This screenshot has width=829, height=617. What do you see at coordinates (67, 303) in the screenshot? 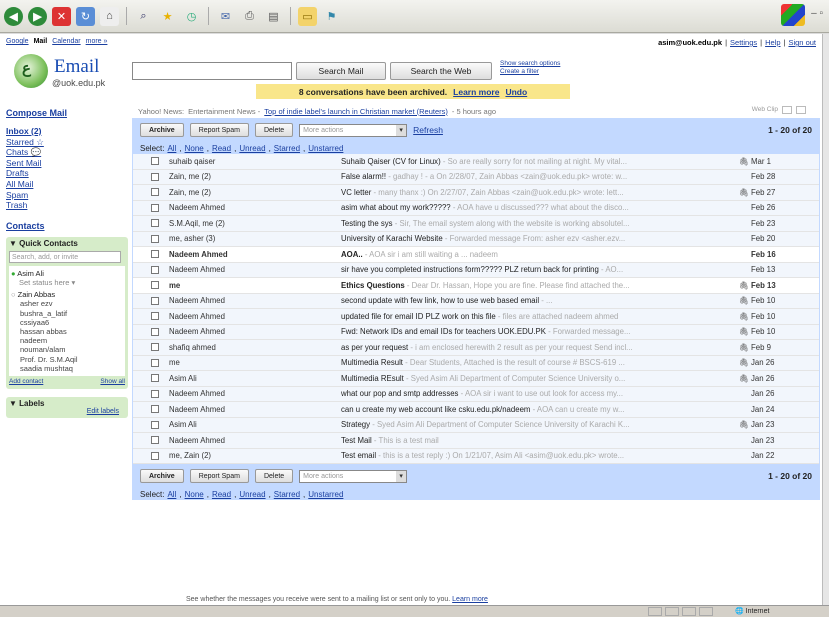
I see `contact-item: asher ezv` at bounding box center [67, 303].